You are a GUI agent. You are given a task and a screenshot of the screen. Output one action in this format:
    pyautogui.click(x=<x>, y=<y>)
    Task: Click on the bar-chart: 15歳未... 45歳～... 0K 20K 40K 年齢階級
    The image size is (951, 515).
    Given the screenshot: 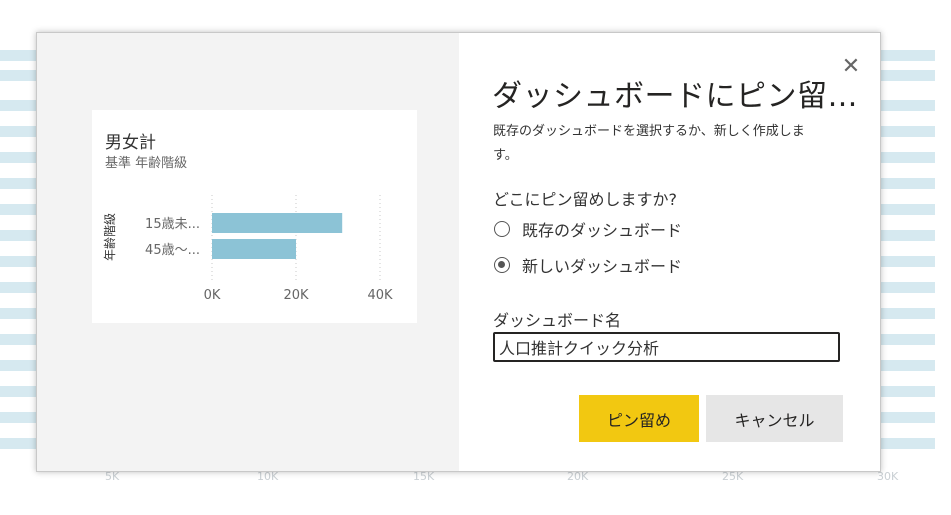 What is the action you would take?
    pyautogui.click(x=247, y=249)
    